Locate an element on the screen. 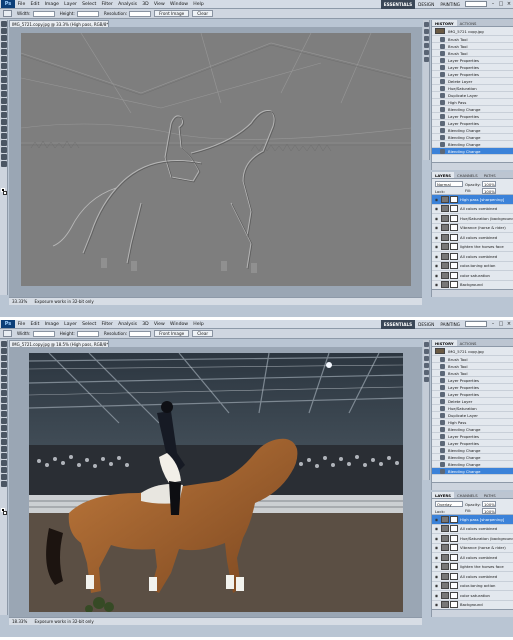 Image resolution: width=513 pixels, height=640 pixels. menu-window: Window is located at coordinates (178, 324).